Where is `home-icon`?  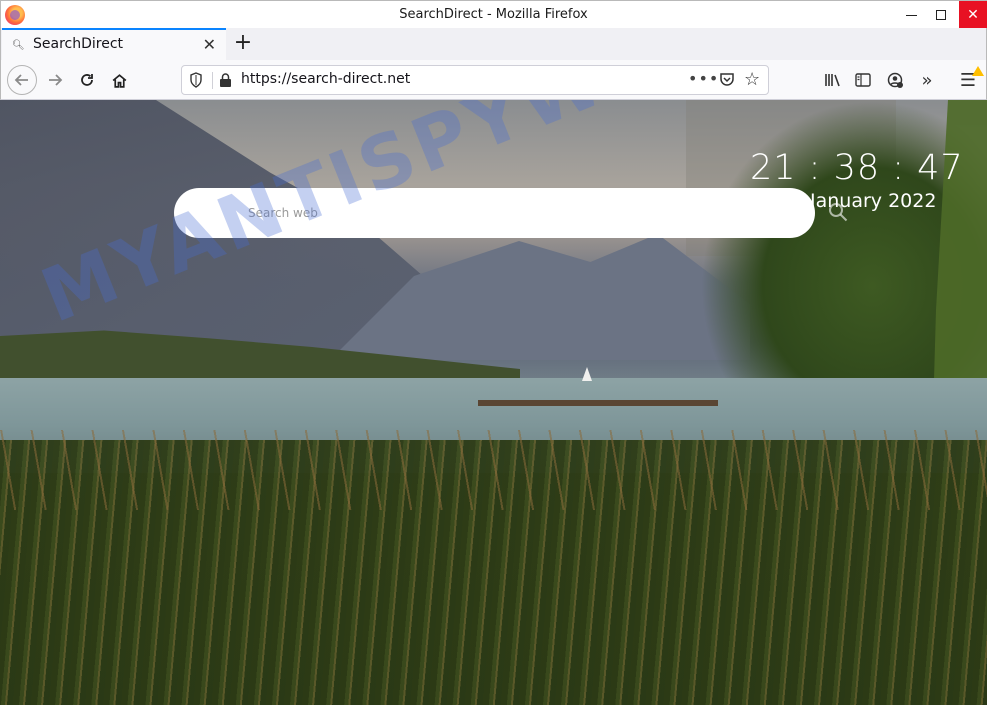 home-icon is located at coordinates (119, 80).